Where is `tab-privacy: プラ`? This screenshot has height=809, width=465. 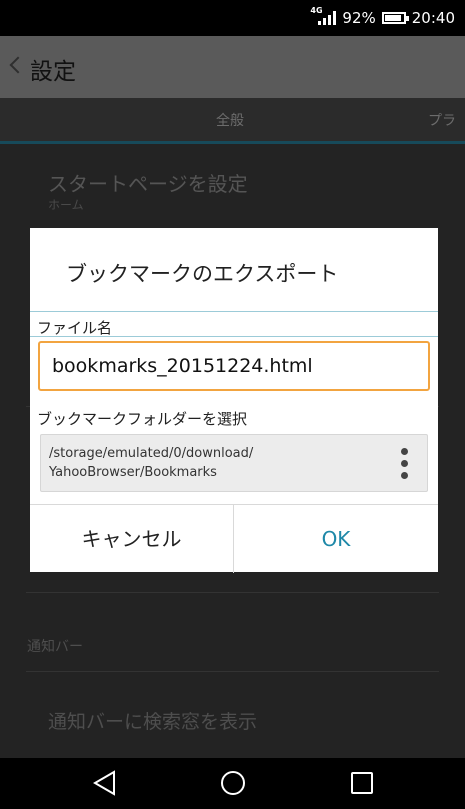
tab-privacy: プラ is located at coordinates (442, 120).